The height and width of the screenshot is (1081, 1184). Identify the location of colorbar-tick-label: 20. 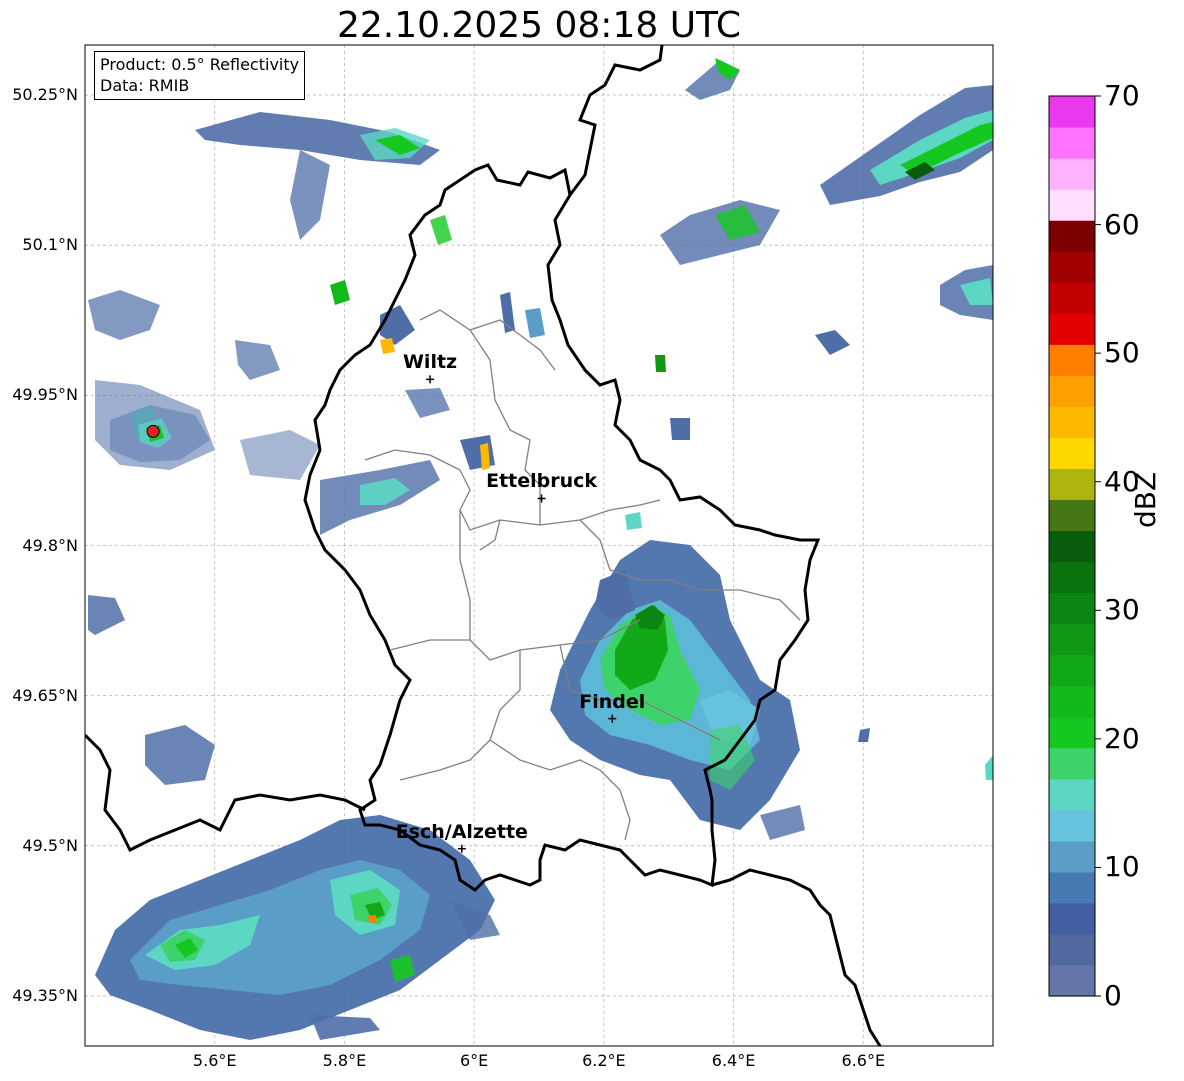
(1122, 738).